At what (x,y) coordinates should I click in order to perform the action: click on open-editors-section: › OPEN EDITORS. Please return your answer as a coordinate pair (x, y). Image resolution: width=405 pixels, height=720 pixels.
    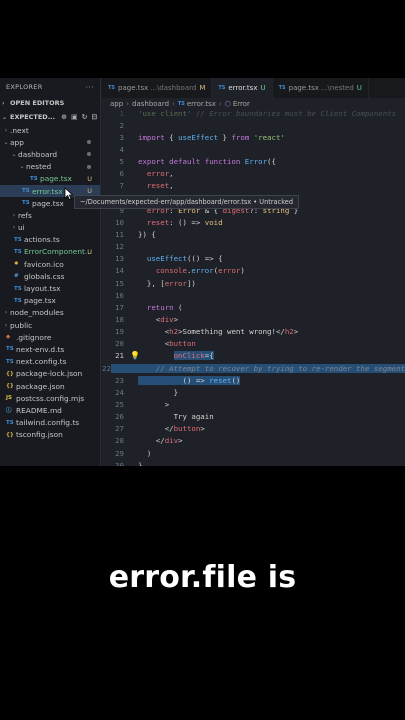
    Looking at the image, I should click on (50, 103).